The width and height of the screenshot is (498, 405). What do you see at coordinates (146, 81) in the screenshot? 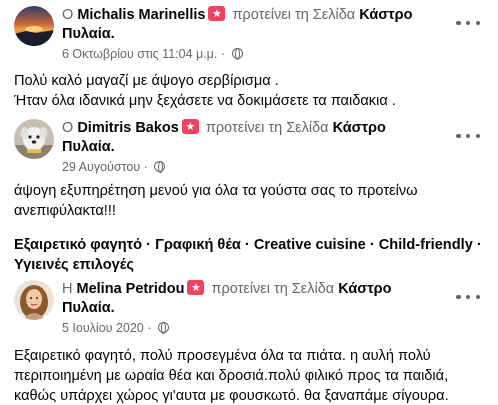
I see `review-text-line: Πολύ καλό μαγαζί με άψογο σερβίρισμα .` at bounding box center [146, 81].